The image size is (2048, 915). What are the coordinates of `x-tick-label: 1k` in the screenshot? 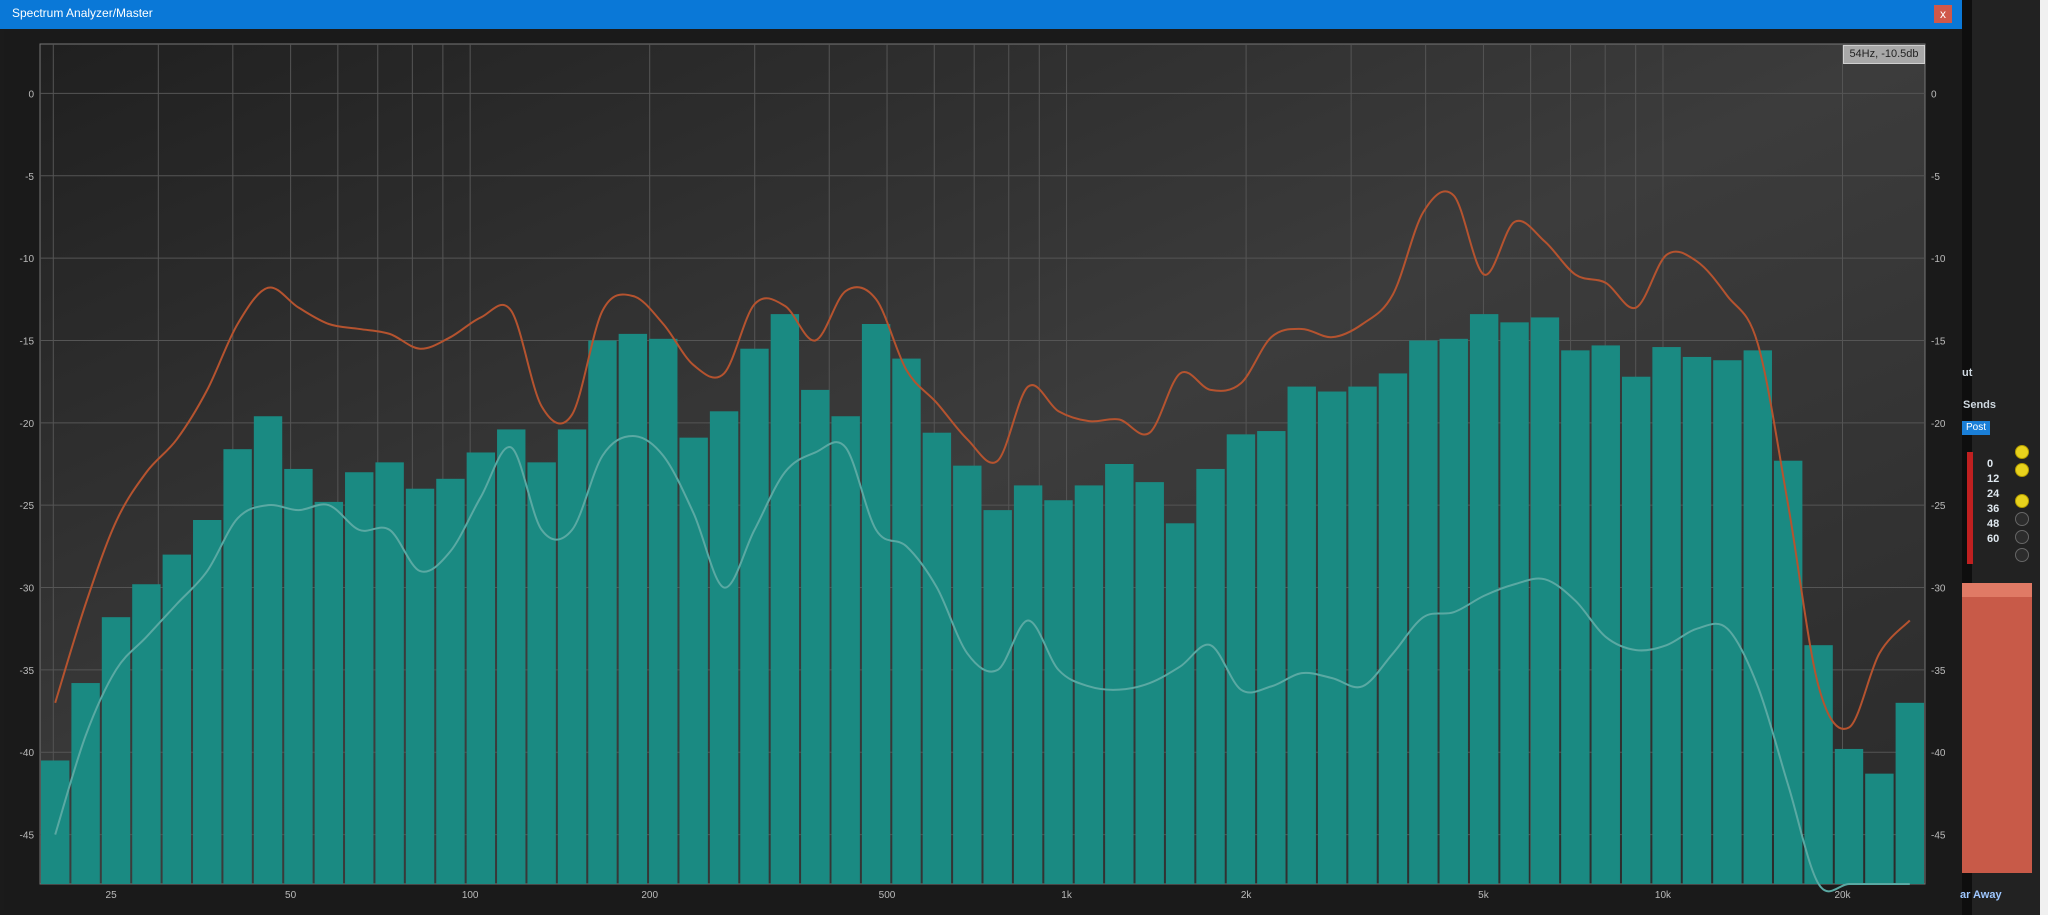 It's located at (1067, 895).